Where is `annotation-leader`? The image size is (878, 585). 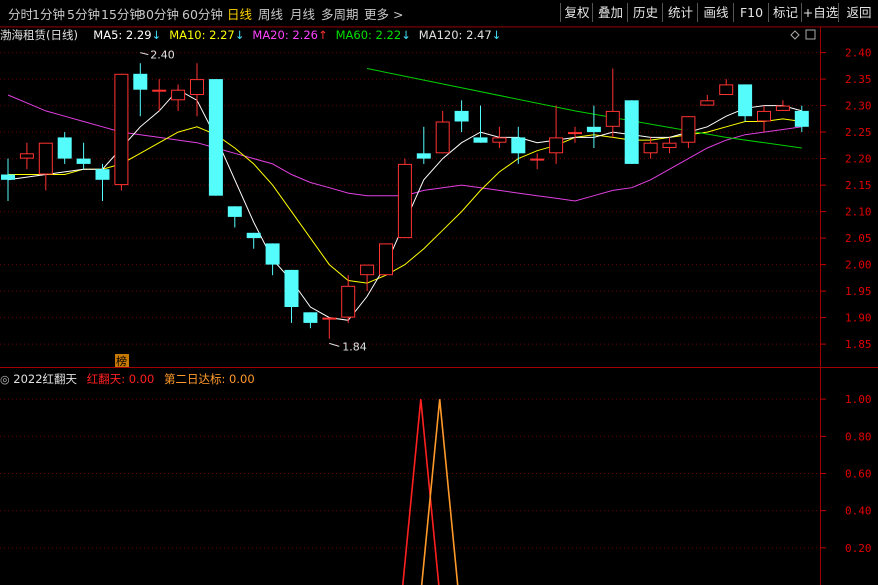 annotation-leader is located at coordinates (334, 344).